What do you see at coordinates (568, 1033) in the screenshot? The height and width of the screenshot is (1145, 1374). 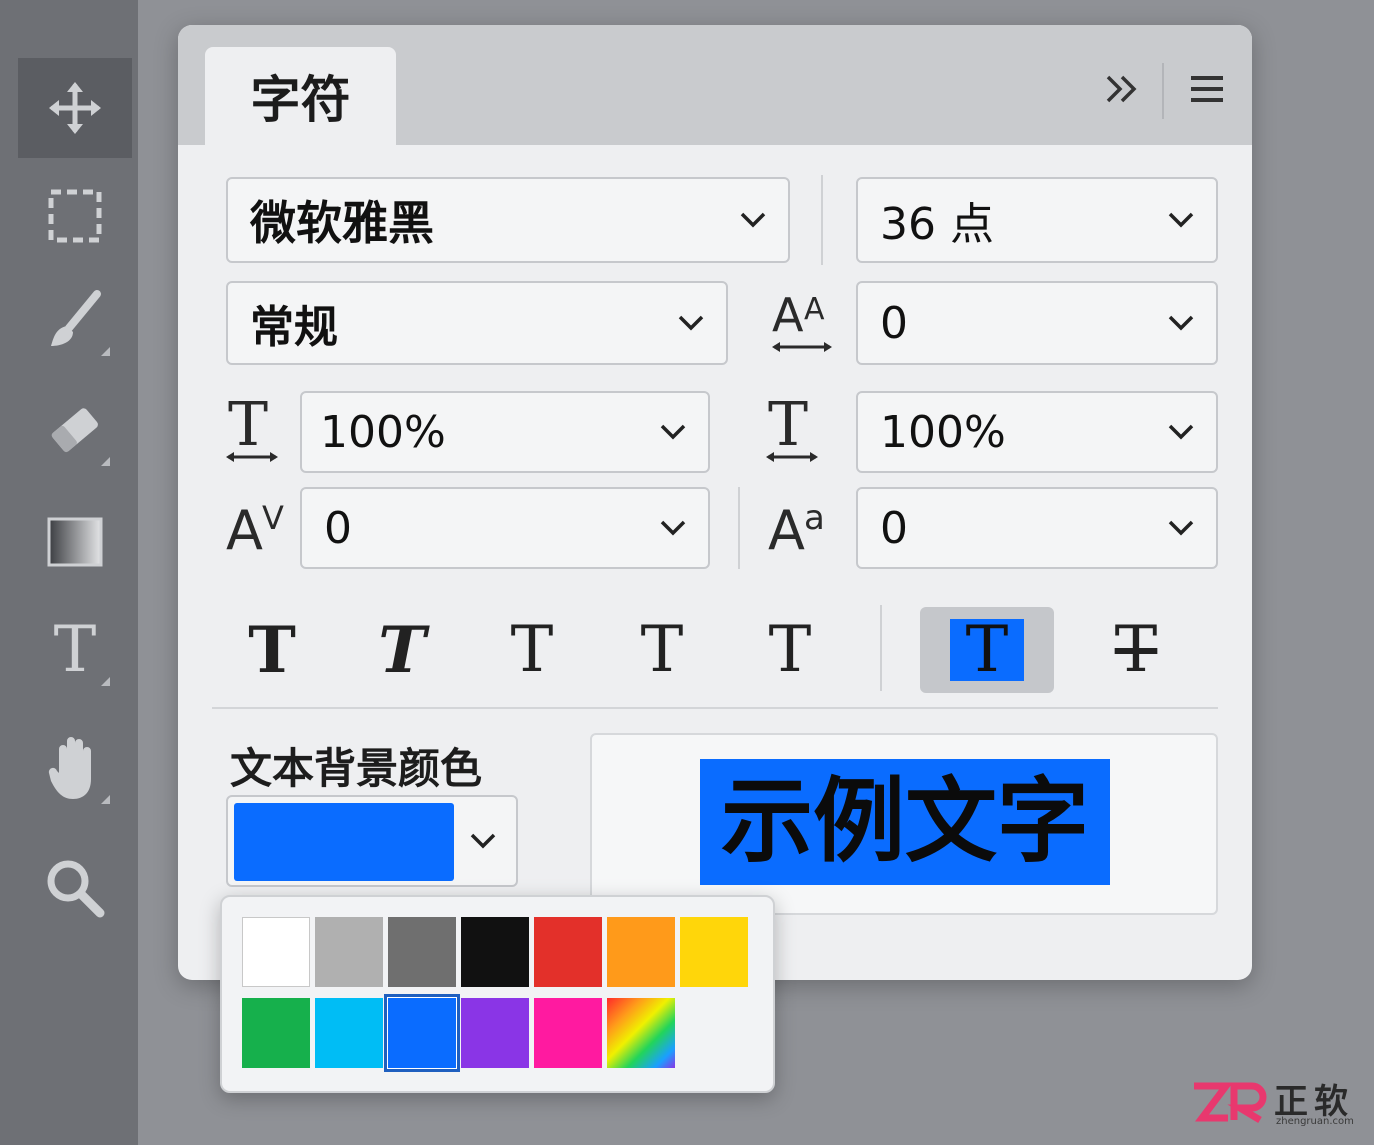 I see `swatch-pink` at bounding box center [568, 1033].